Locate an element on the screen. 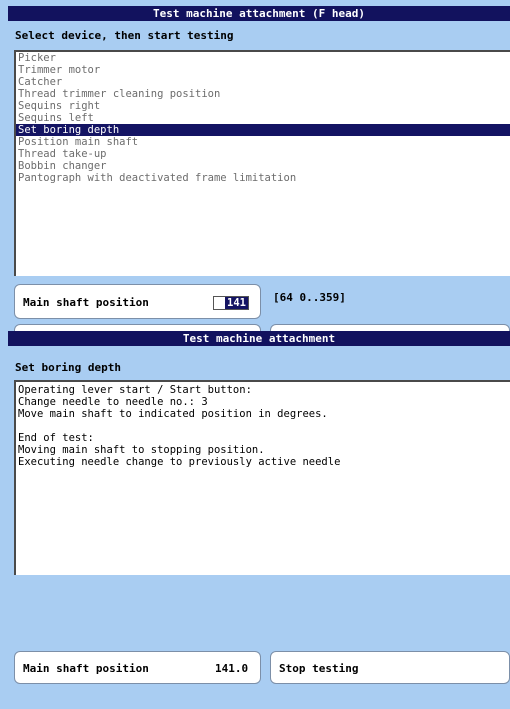  main-shaft-position-field-bottom: Main shaft position 141.0 is located at coordinates (137, 667).